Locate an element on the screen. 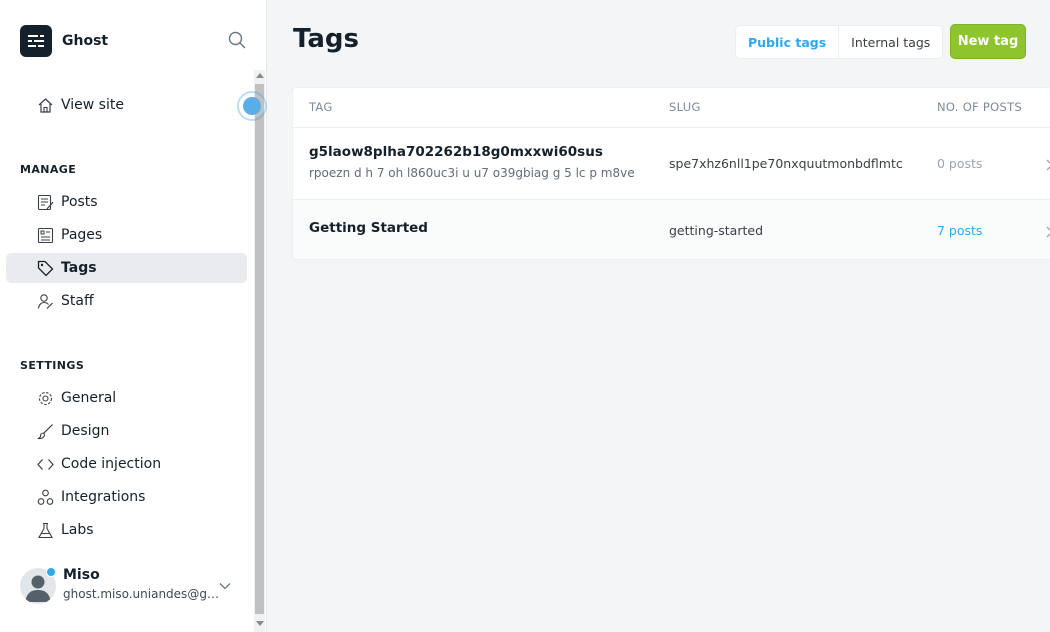  new-tag-button: New tag is located at coordinates (988, 41).